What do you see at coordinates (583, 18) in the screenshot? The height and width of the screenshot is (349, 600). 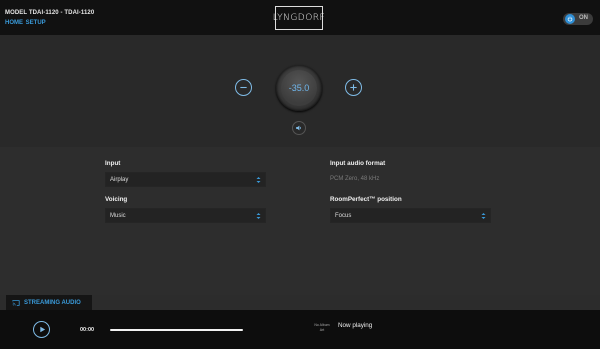 I see `power-state-label: ON` at bounding box center [583, 18].